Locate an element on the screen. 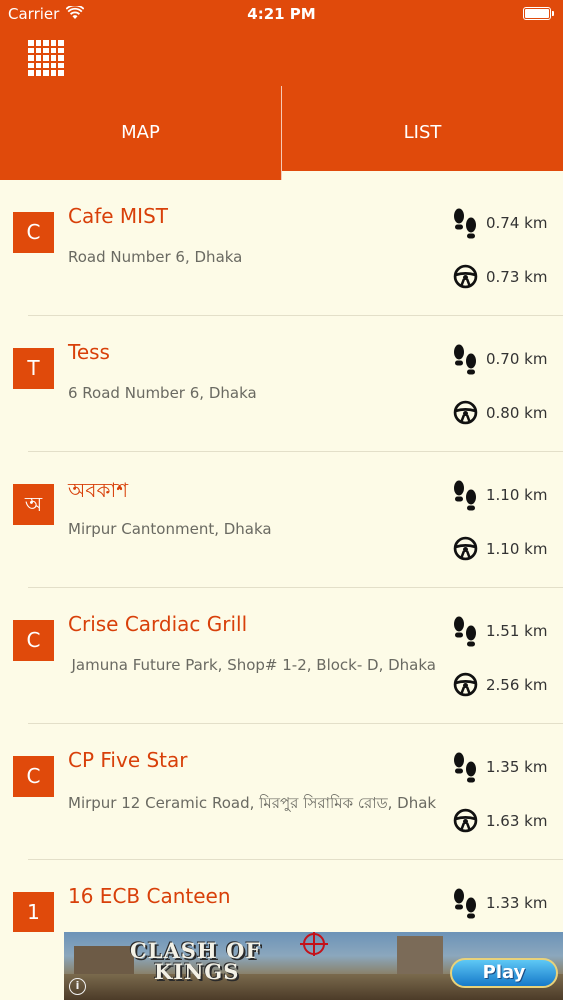 This screenshot has height=1000, width=563. clock: 4:21 PM is located at coordinates (281, 14).